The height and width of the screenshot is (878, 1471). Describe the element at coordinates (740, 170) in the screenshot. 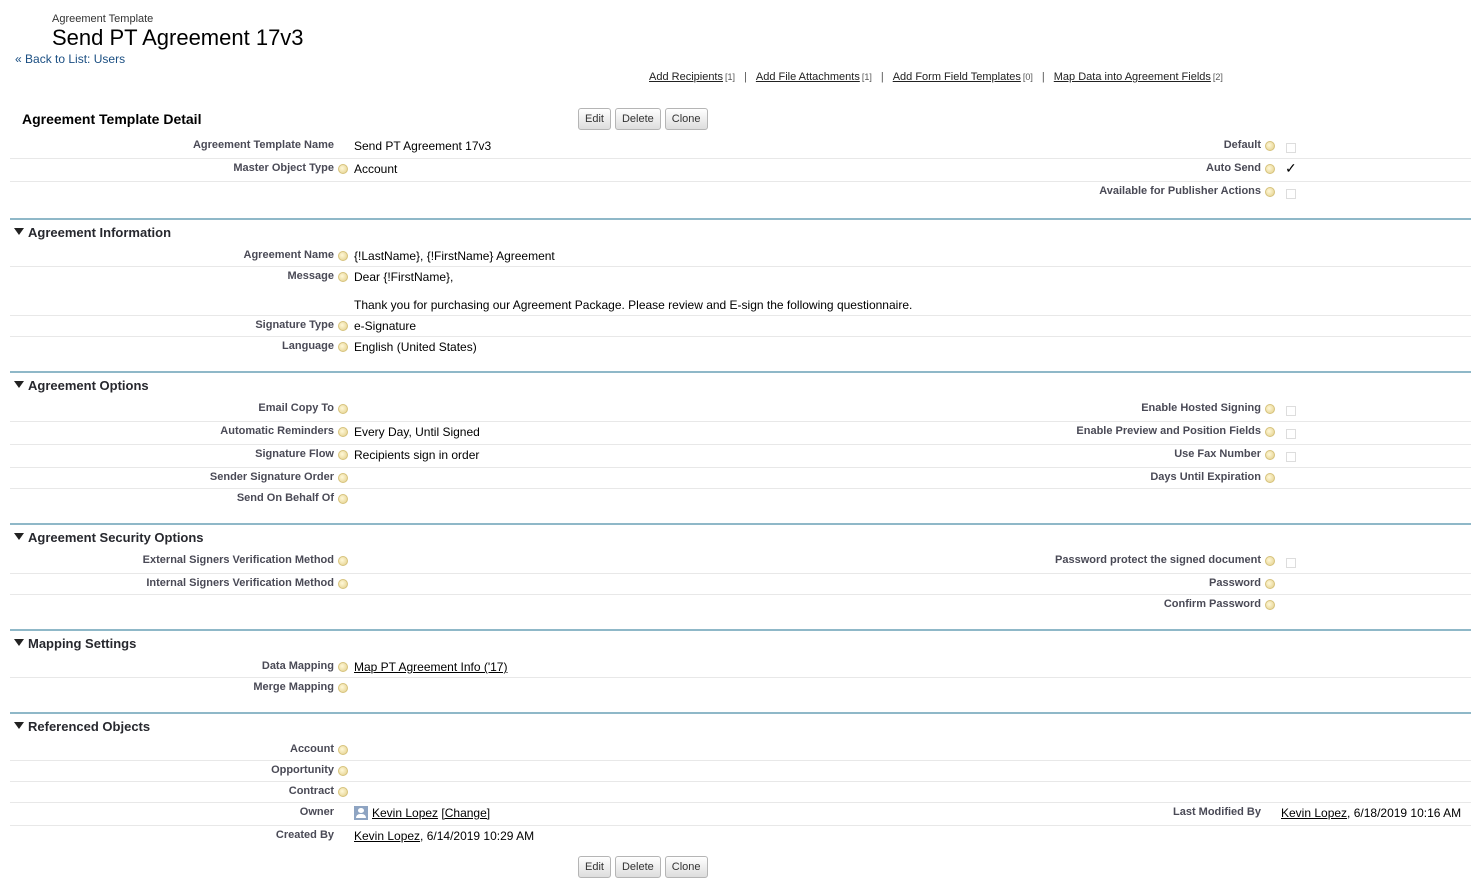

I see `detail-row: Master Object Type Account Auto Send ✓` at that location.